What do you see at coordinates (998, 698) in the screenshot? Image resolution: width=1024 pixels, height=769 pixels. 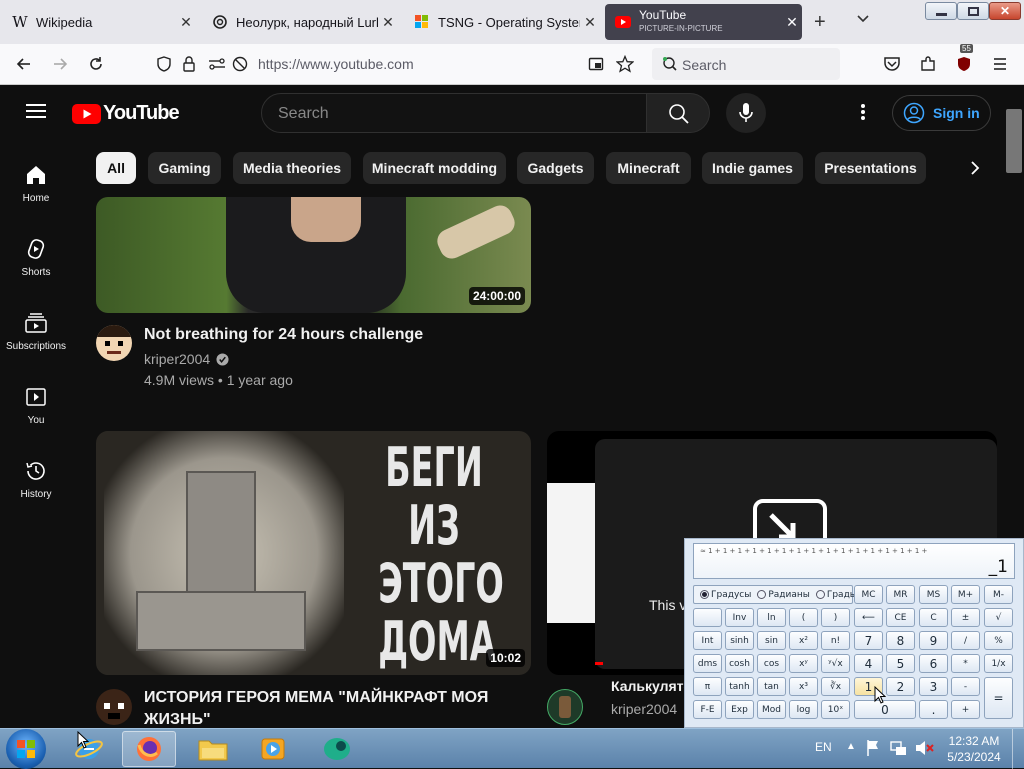 I see `calc-key-3-9: =` at bounding box center [998, 698].